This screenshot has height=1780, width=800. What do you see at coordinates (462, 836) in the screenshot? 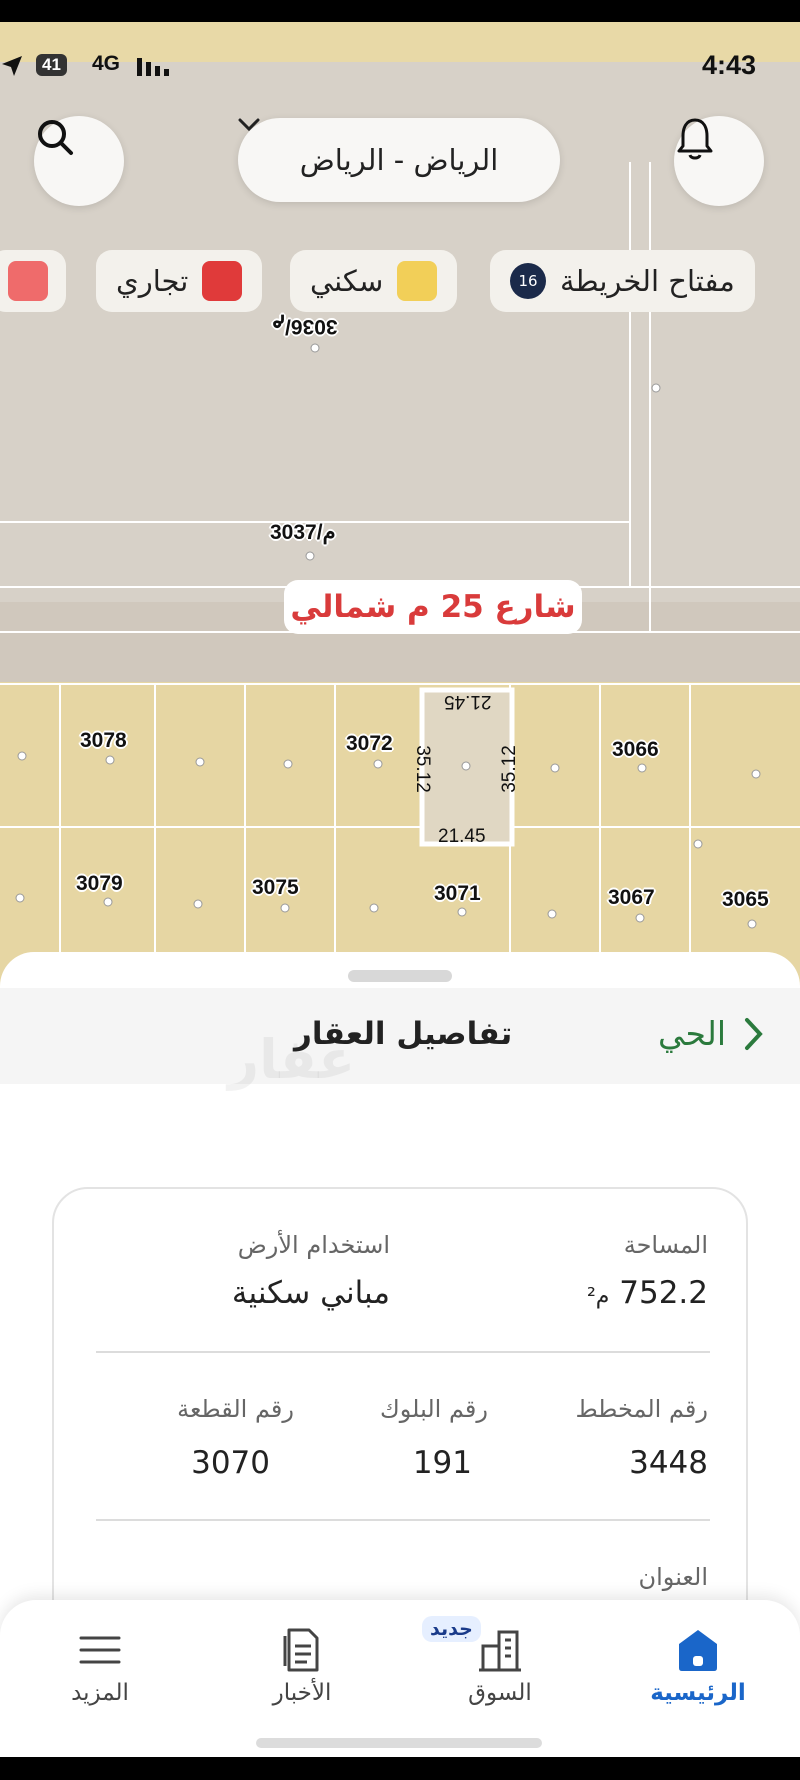
I see `plot-dimension-bottom: 21.45` at bounding box center [462, 836].